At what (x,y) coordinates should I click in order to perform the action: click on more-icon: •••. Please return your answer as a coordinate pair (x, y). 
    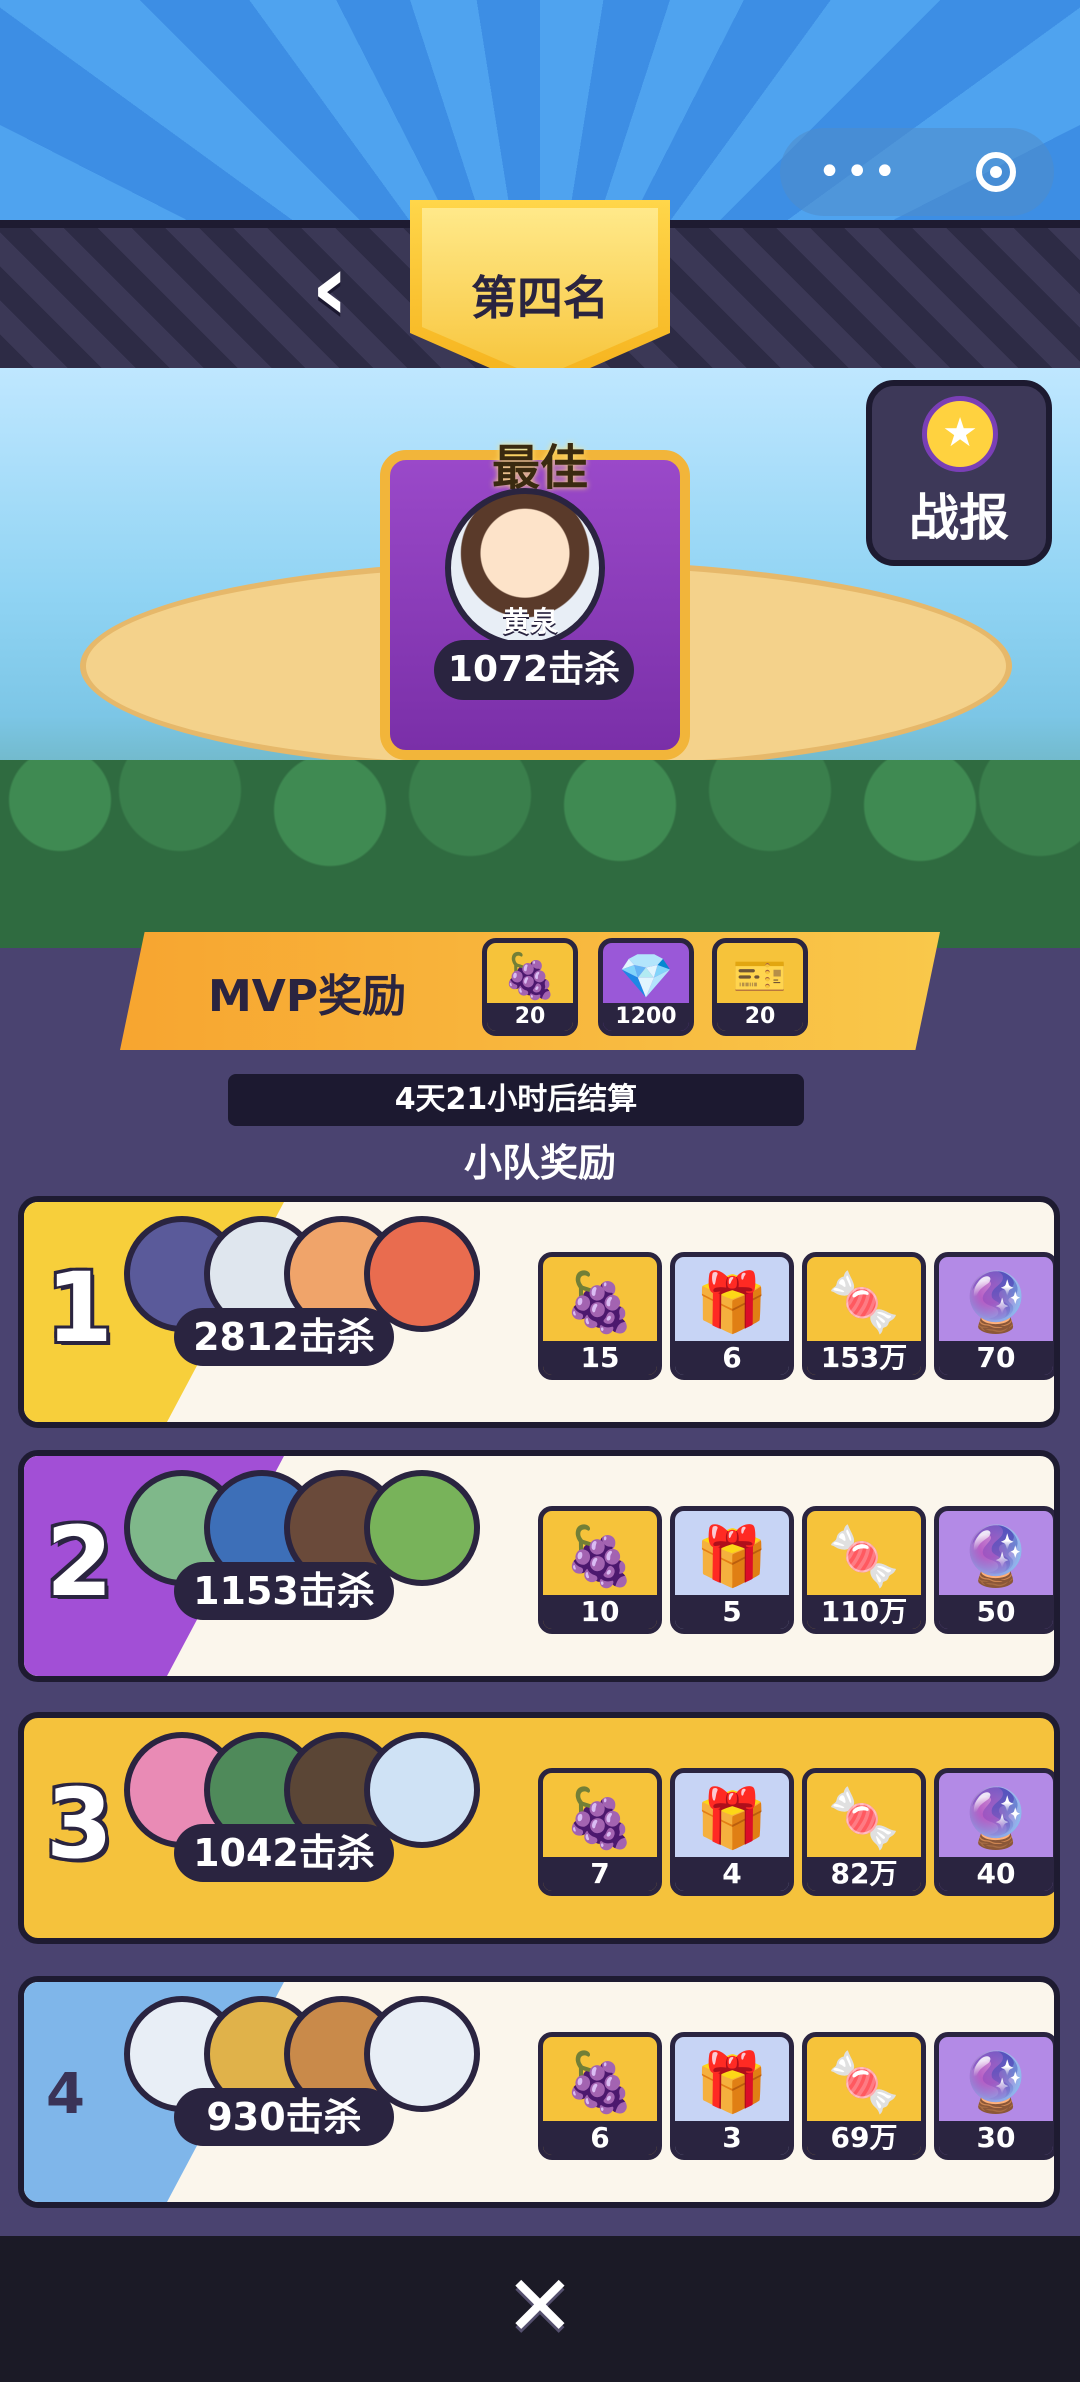
    Looking at the image, I should click on (859, 172).